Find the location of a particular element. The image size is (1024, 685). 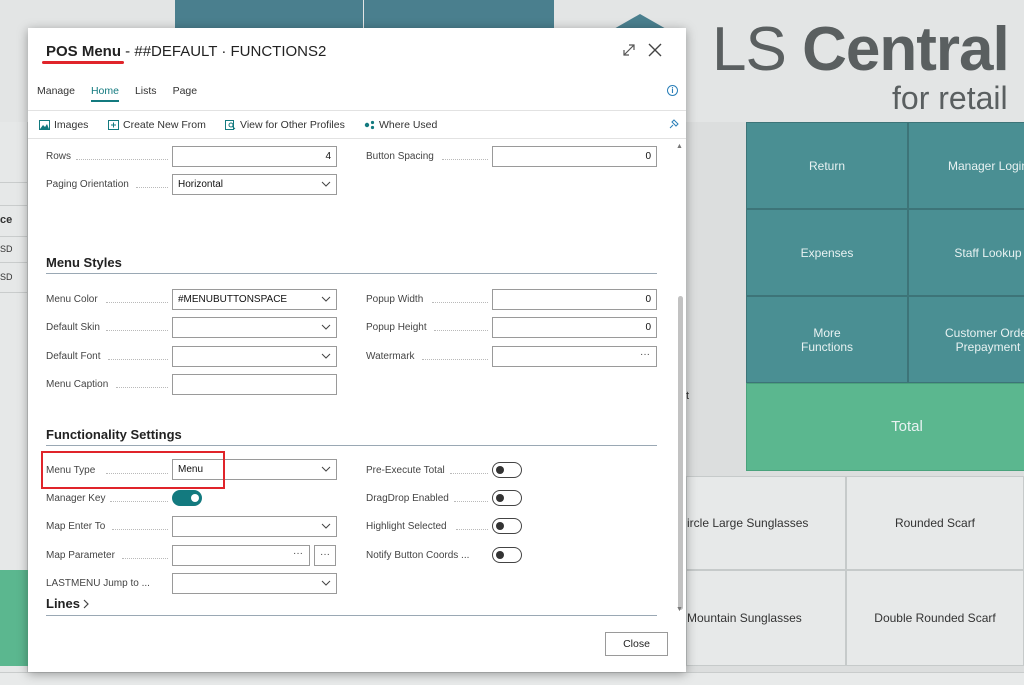

popup-height-input: 0 is located at coordinates (574, 327).